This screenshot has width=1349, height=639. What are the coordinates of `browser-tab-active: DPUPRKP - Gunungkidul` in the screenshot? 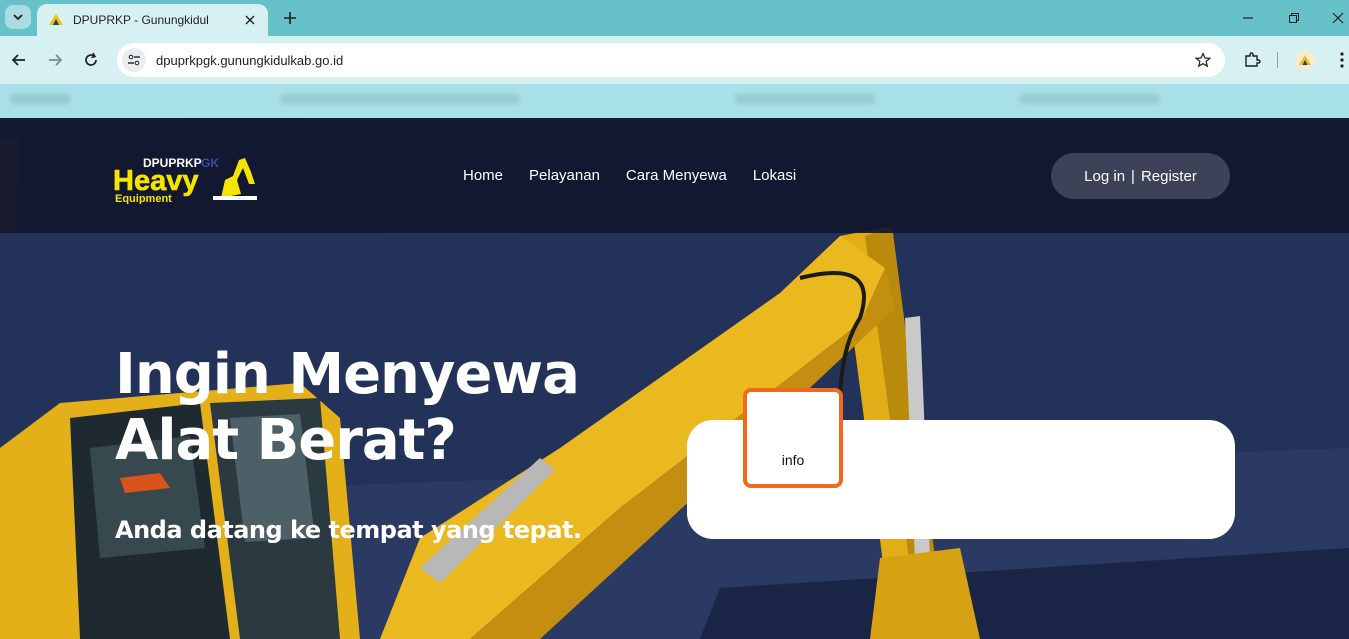 It's located at (152, 20).